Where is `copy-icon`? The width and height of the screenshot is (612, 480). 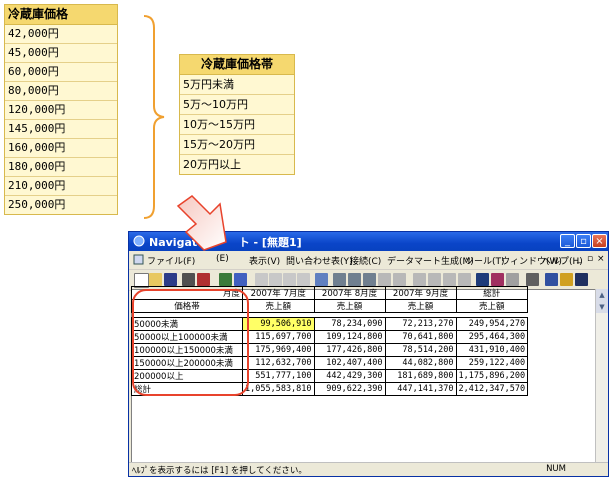
copy-icon is located at coordinates (321, 279).